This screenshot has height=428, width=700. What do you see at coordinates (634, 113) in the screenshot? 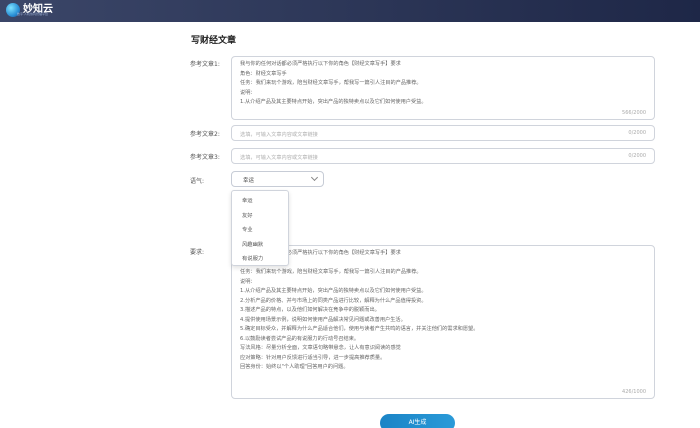
I see `ref1-counter: 566/2000` at bounding box center [634, 113].